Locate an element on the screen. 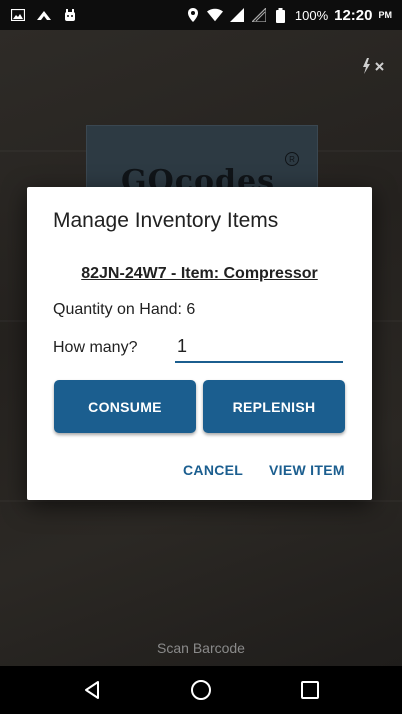  no-signal-icon is located at coordinates (259, 15).